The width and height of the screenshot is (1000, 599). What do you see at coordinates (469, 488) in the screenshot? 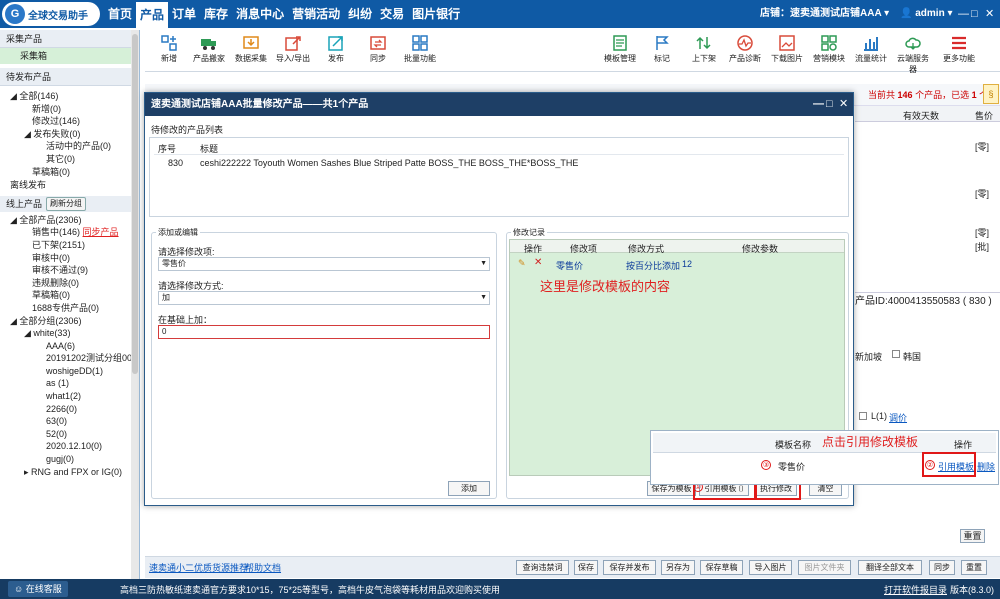
I see `add-button: 添加` at bounding box center [469, 488].